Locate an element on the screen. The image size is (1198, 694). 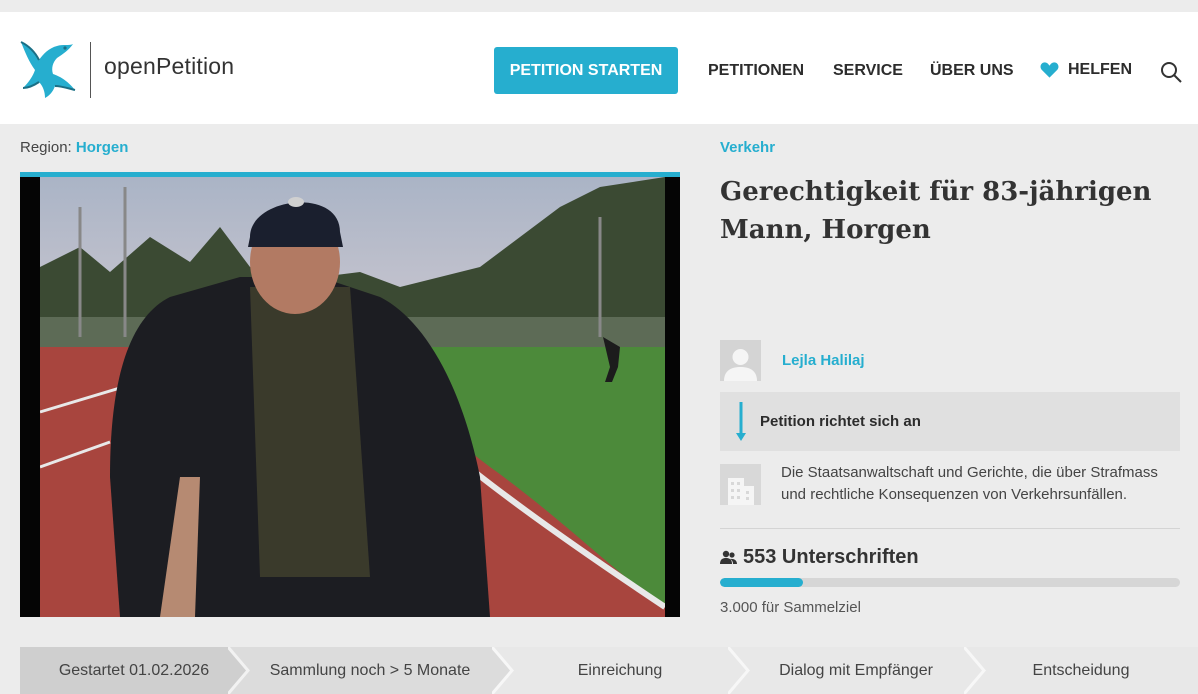
category-link: Verkehr is located at coordinates (747, 147).